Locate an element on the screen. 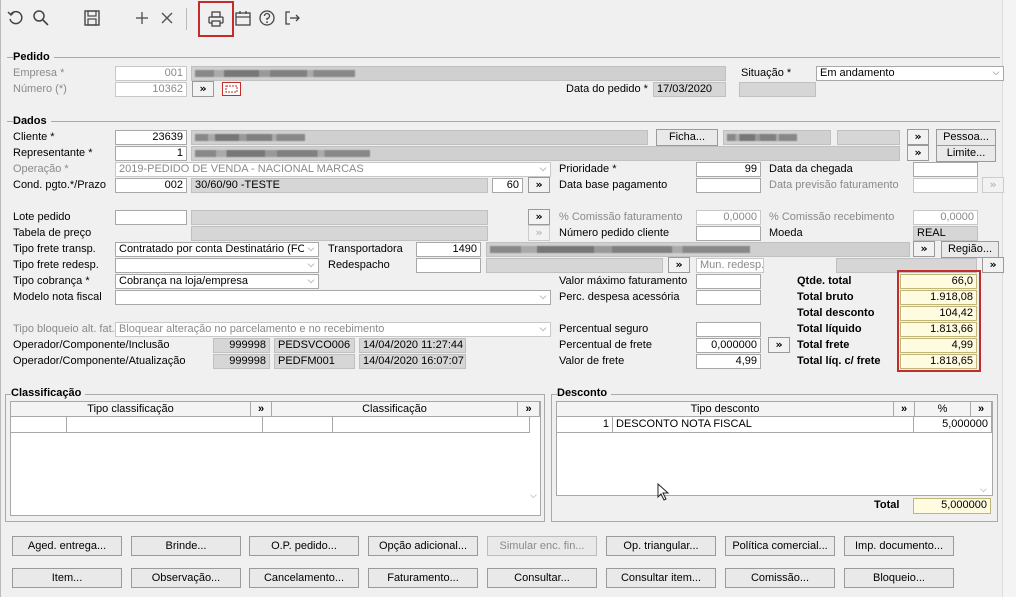 This screenshot has width=1016, height=597. tipo-cobranca-label: Tipo cobrança * is located at coordinates (51, 281).